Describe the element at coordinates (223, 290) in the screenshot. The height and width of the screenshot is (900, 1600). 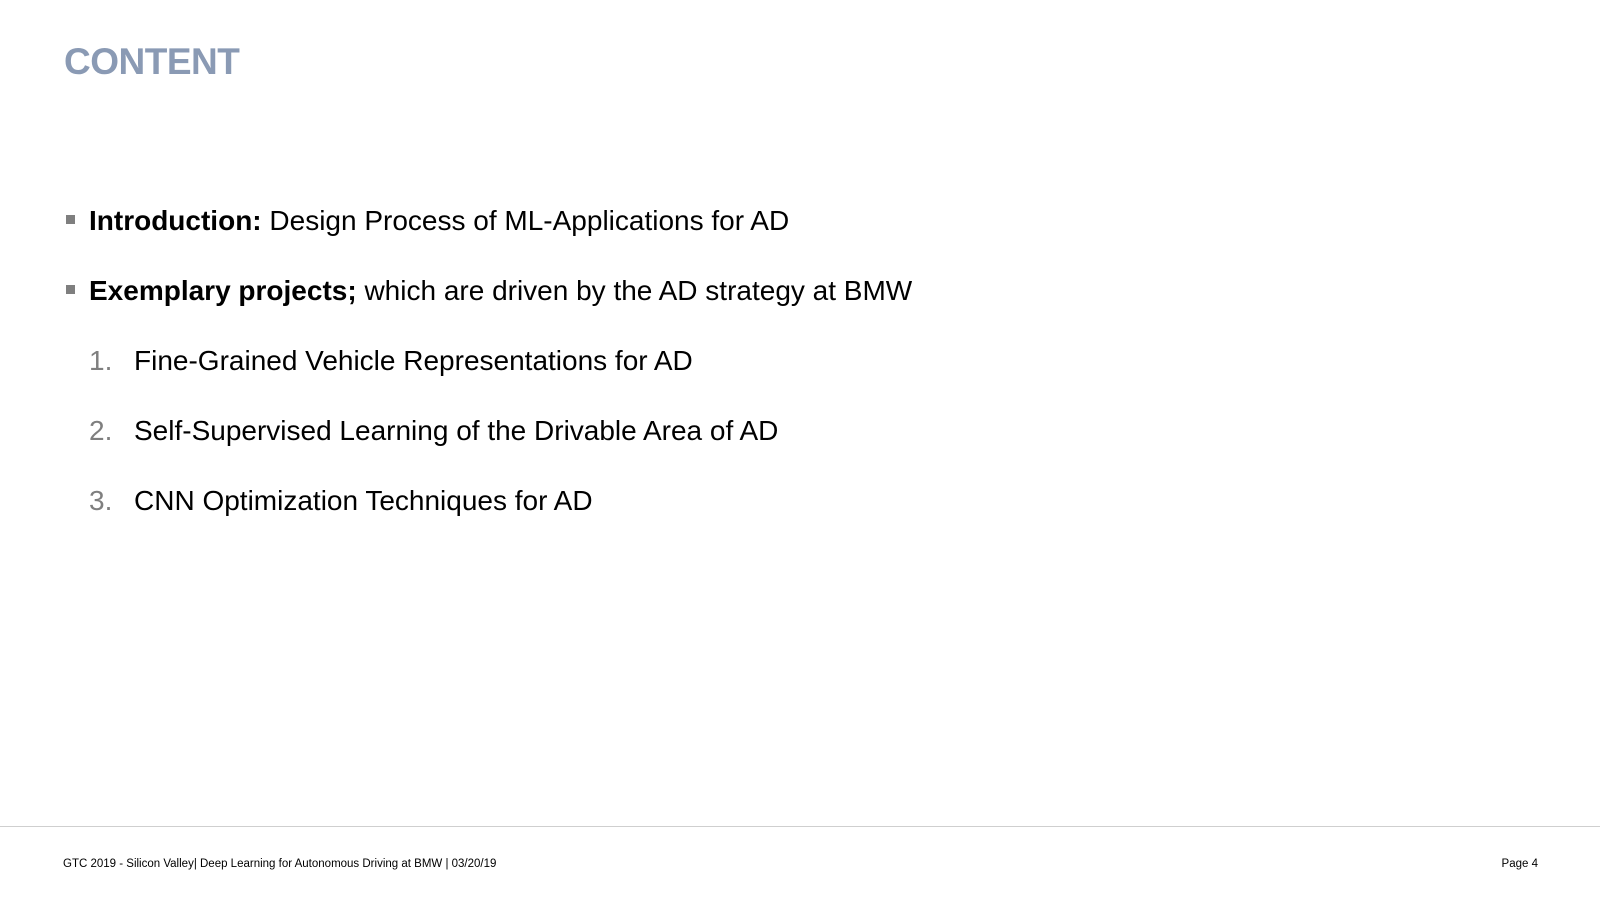
I see `bullet-label: Exemplary projects;` at that location.